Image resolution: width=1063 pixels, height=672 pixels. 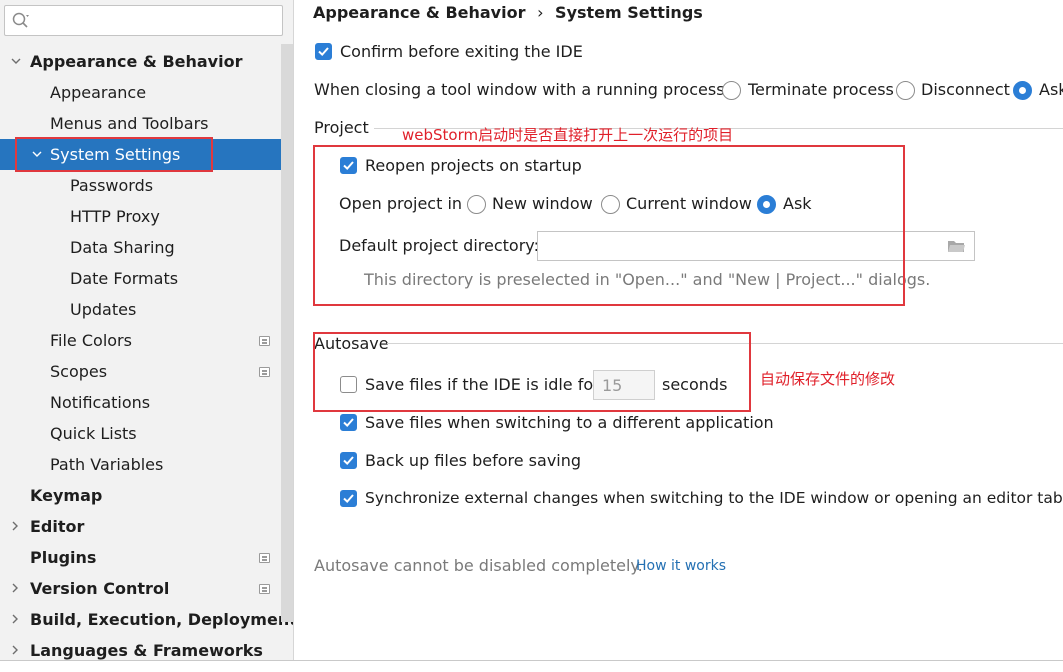 I want to click on sidebar-item-editor: Editor, so click(x=146, y=526).